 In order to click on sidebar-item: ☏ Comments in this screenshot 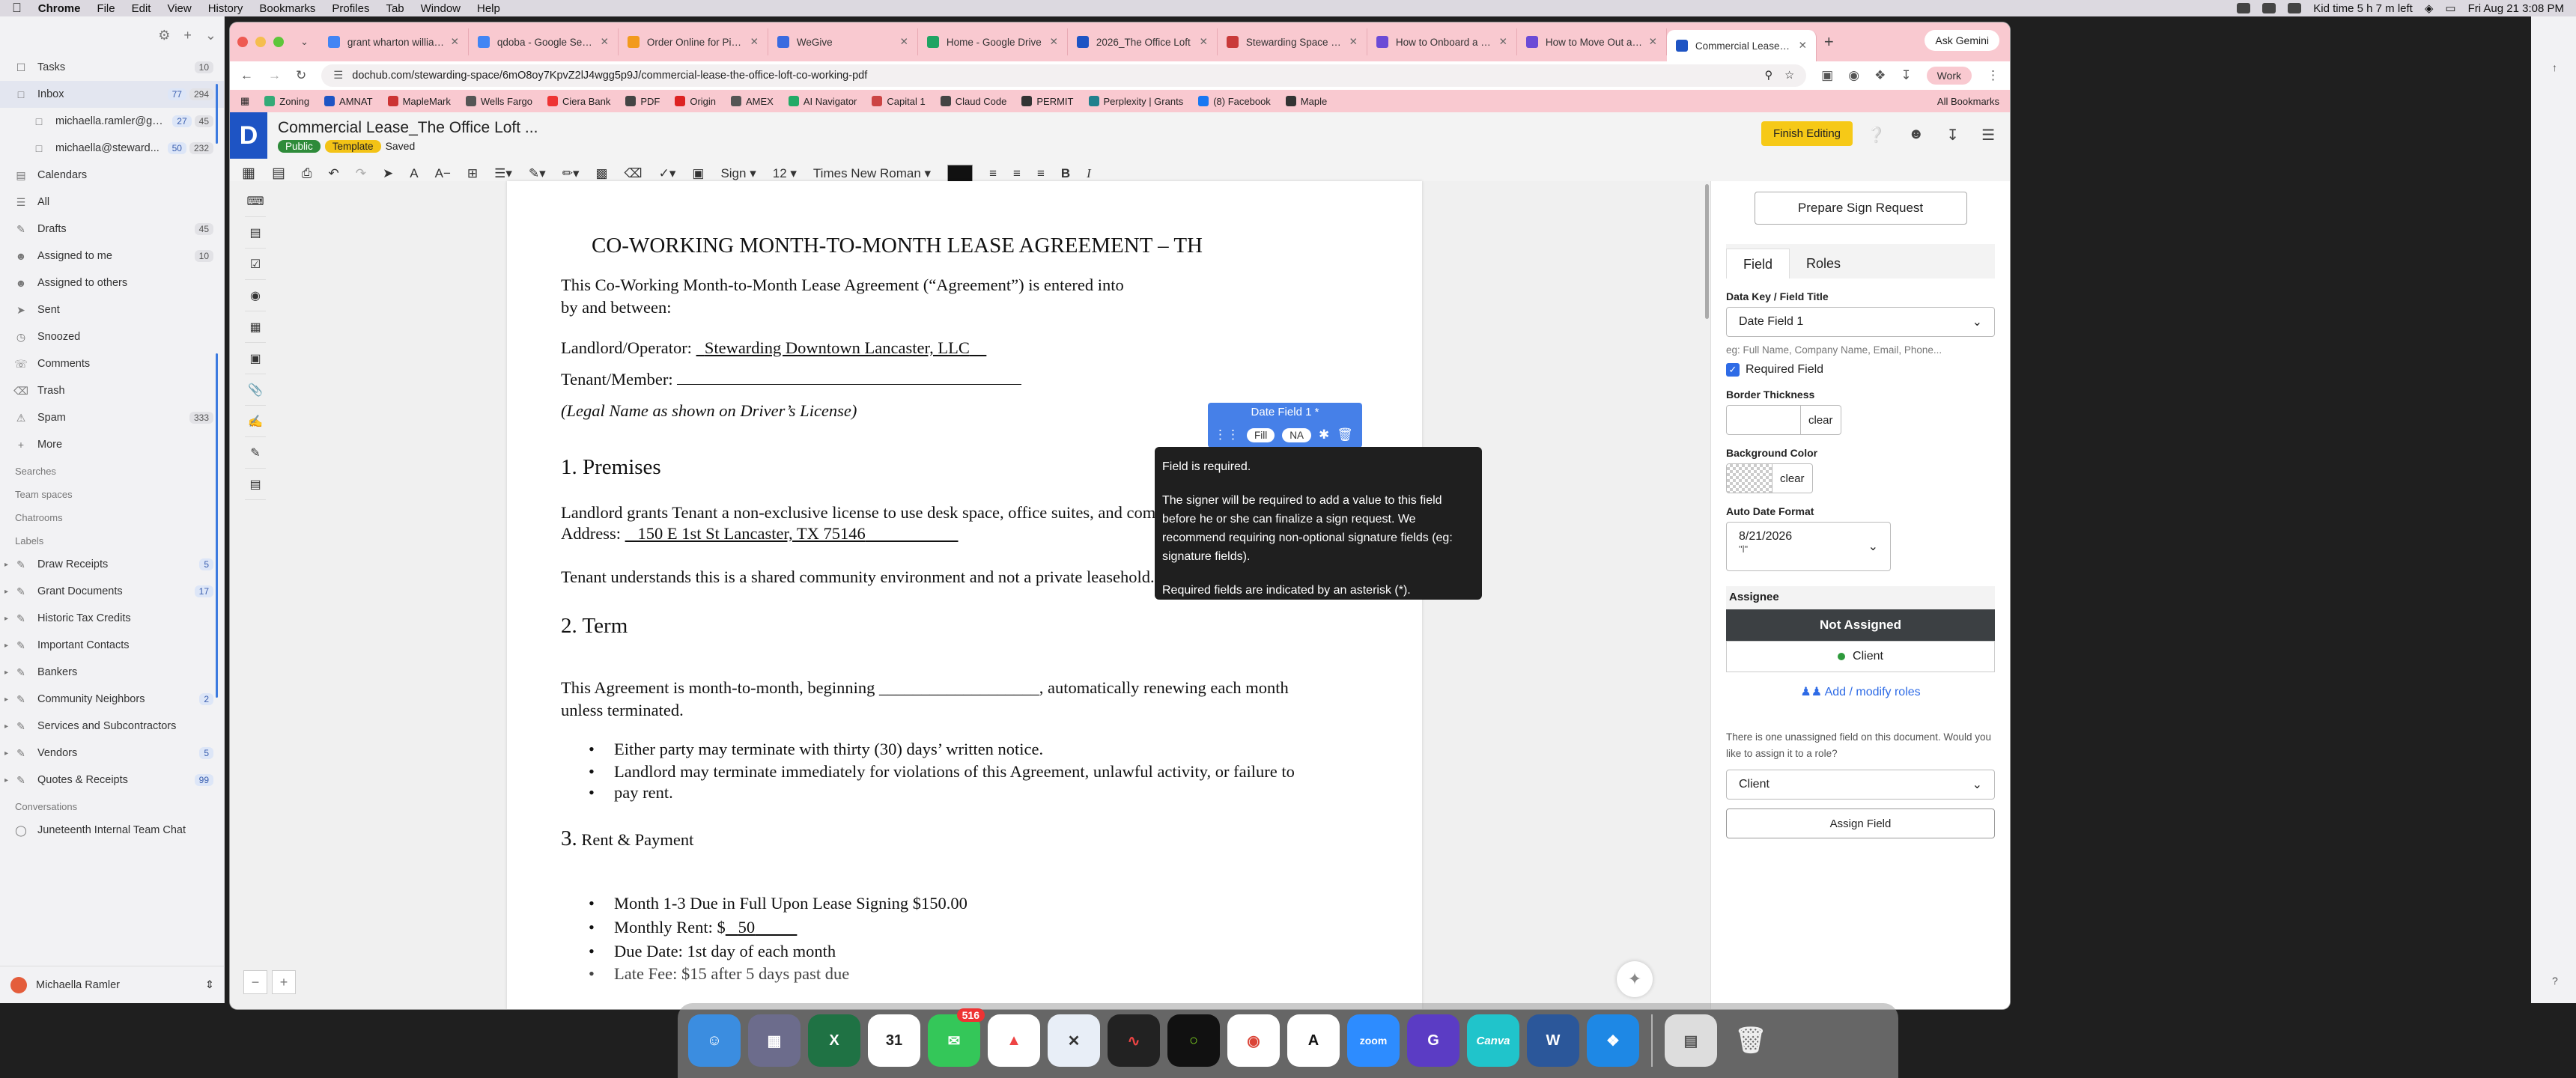, I will do `click(112, 363)`.